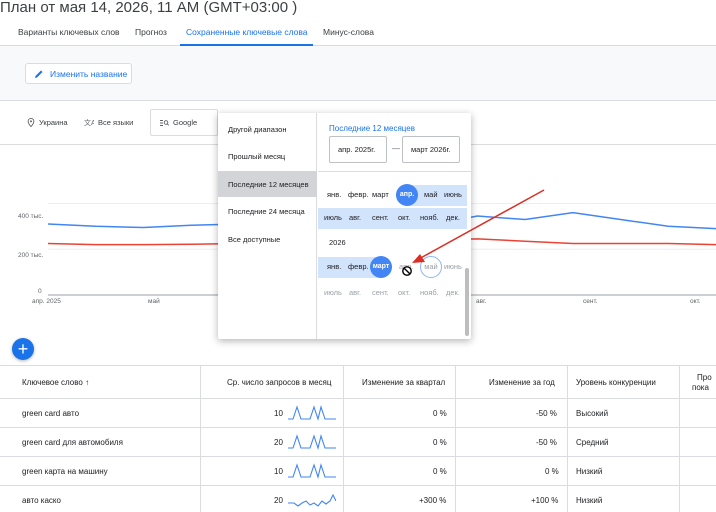 The width and height of the screenshot is (716, 512). Describe the element at coordinates (589, 471) in the screenshot. I see `competition-cell: Низкий` at that location.